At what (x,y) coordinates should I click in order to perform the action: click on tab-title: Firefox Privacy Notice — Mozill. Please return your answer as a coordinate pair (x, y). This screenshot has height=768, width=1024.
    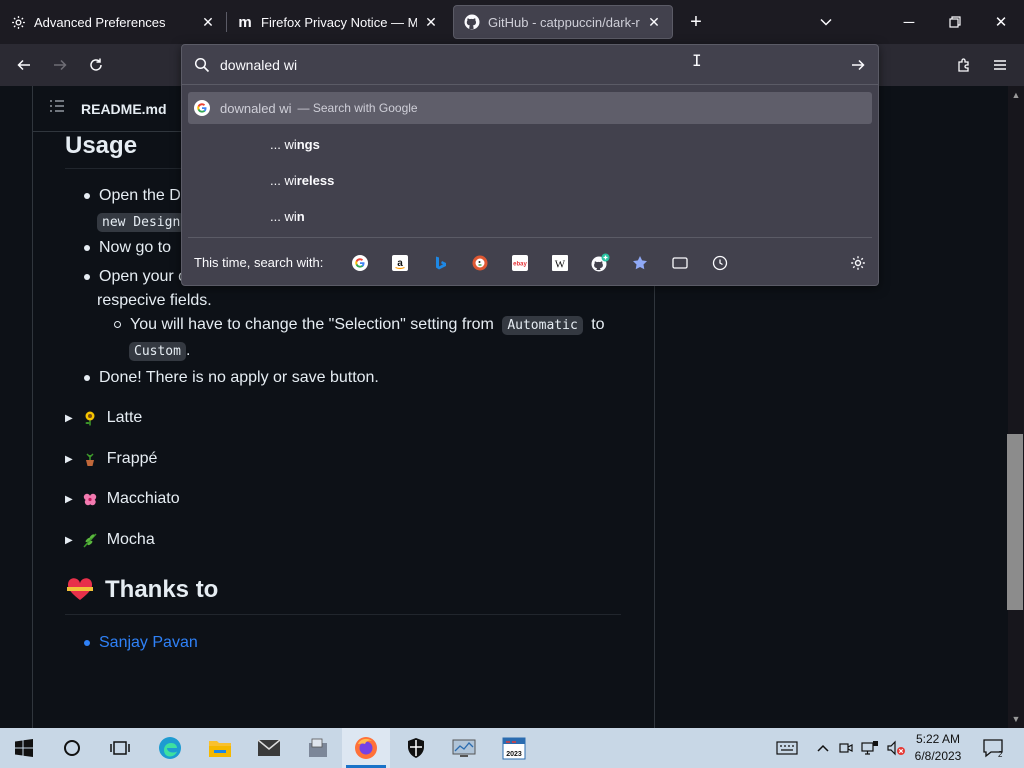
    Looking at the image, I should click on (339, 22).